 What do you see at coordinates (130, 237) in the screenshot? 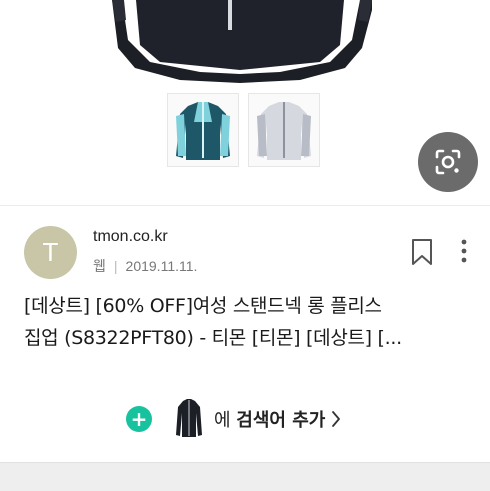
I see `site-name: tmon.co.kr` at bounding box center [130, 237].